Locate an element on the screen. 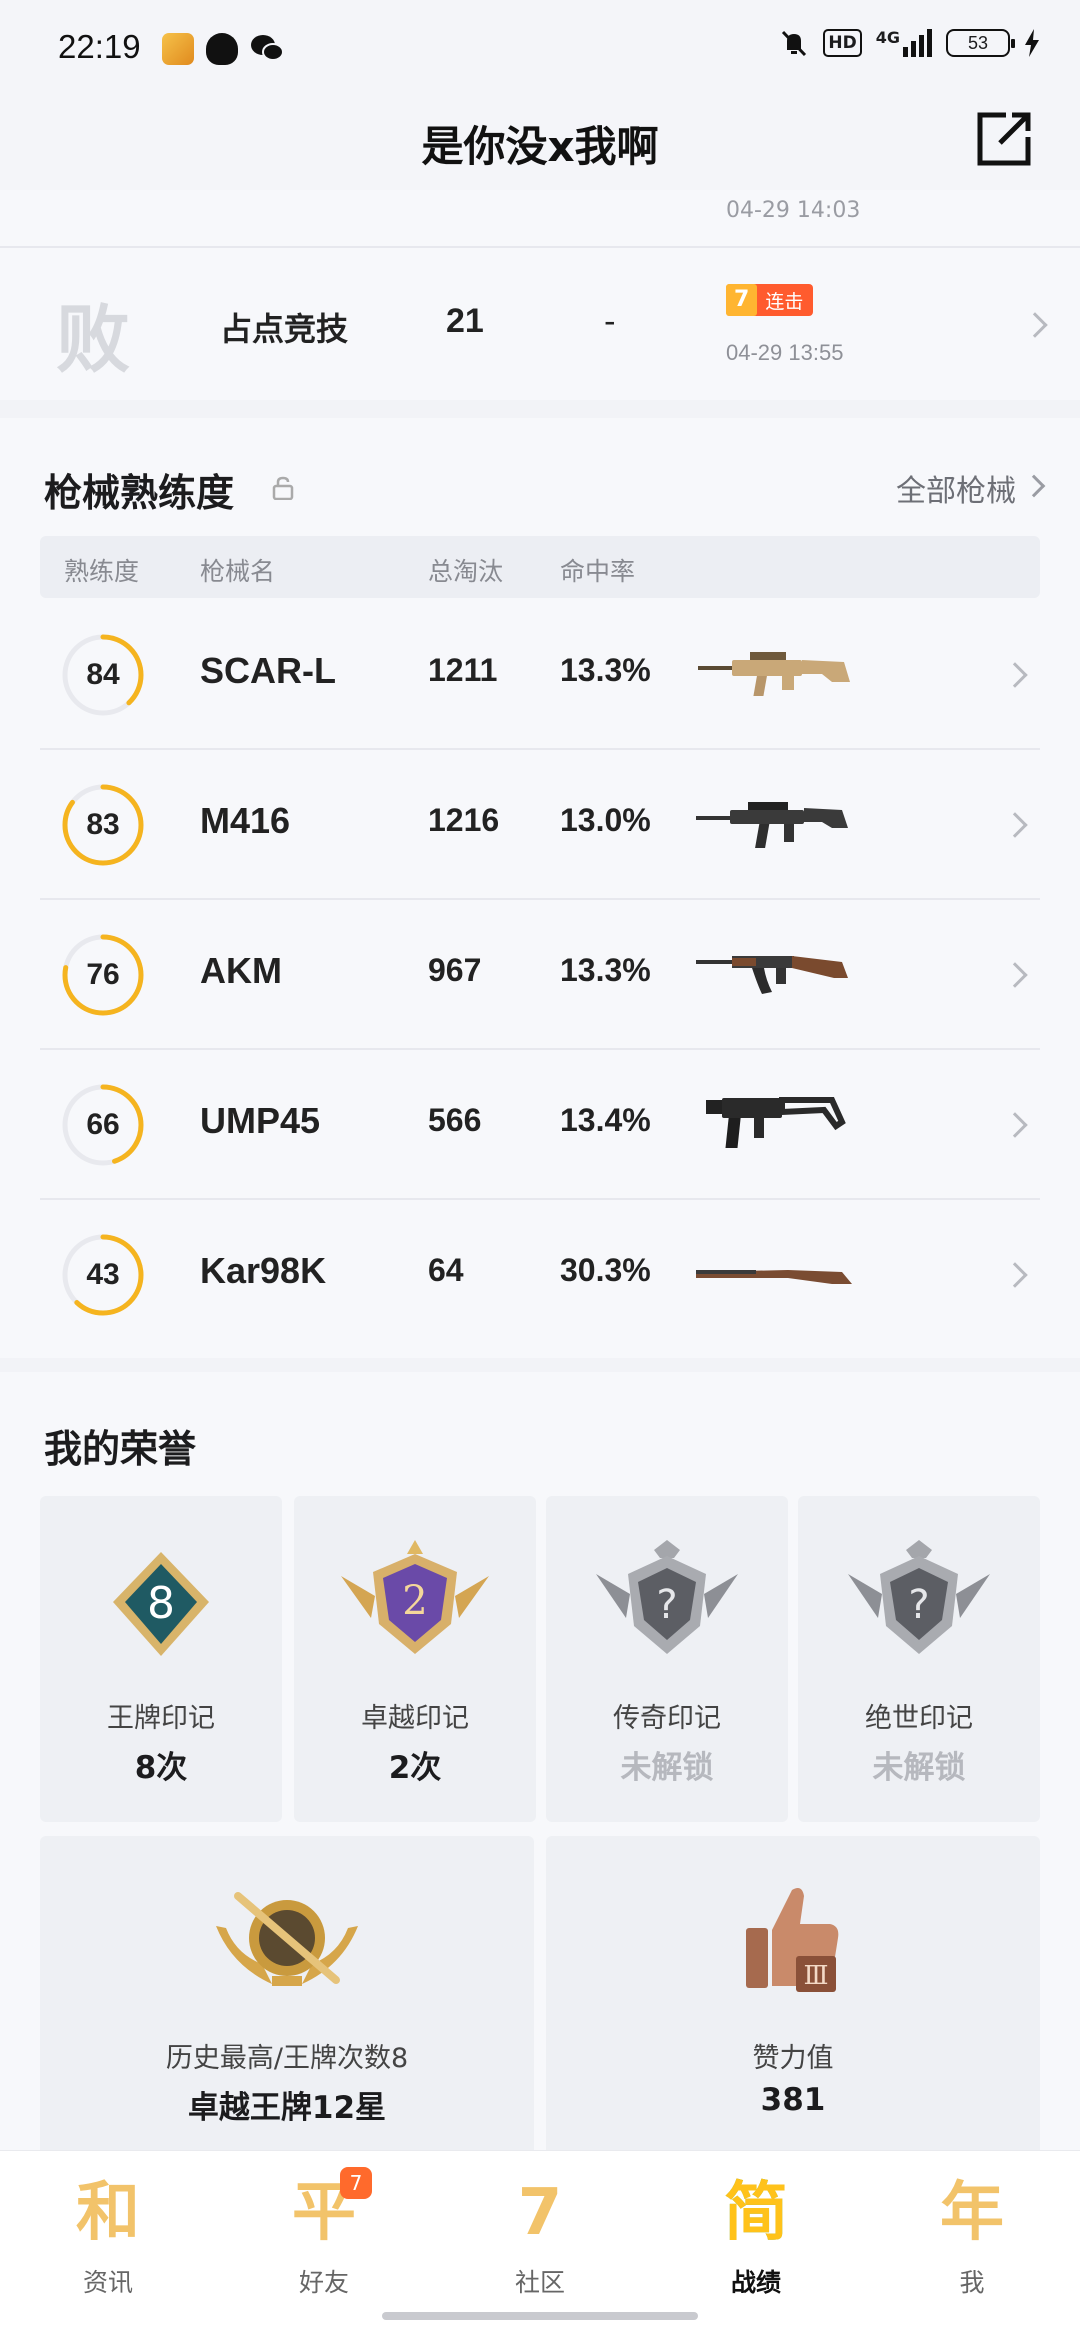 The image size is (1080, 2340). streak-count: 7 is located at coordinates (742, 300).